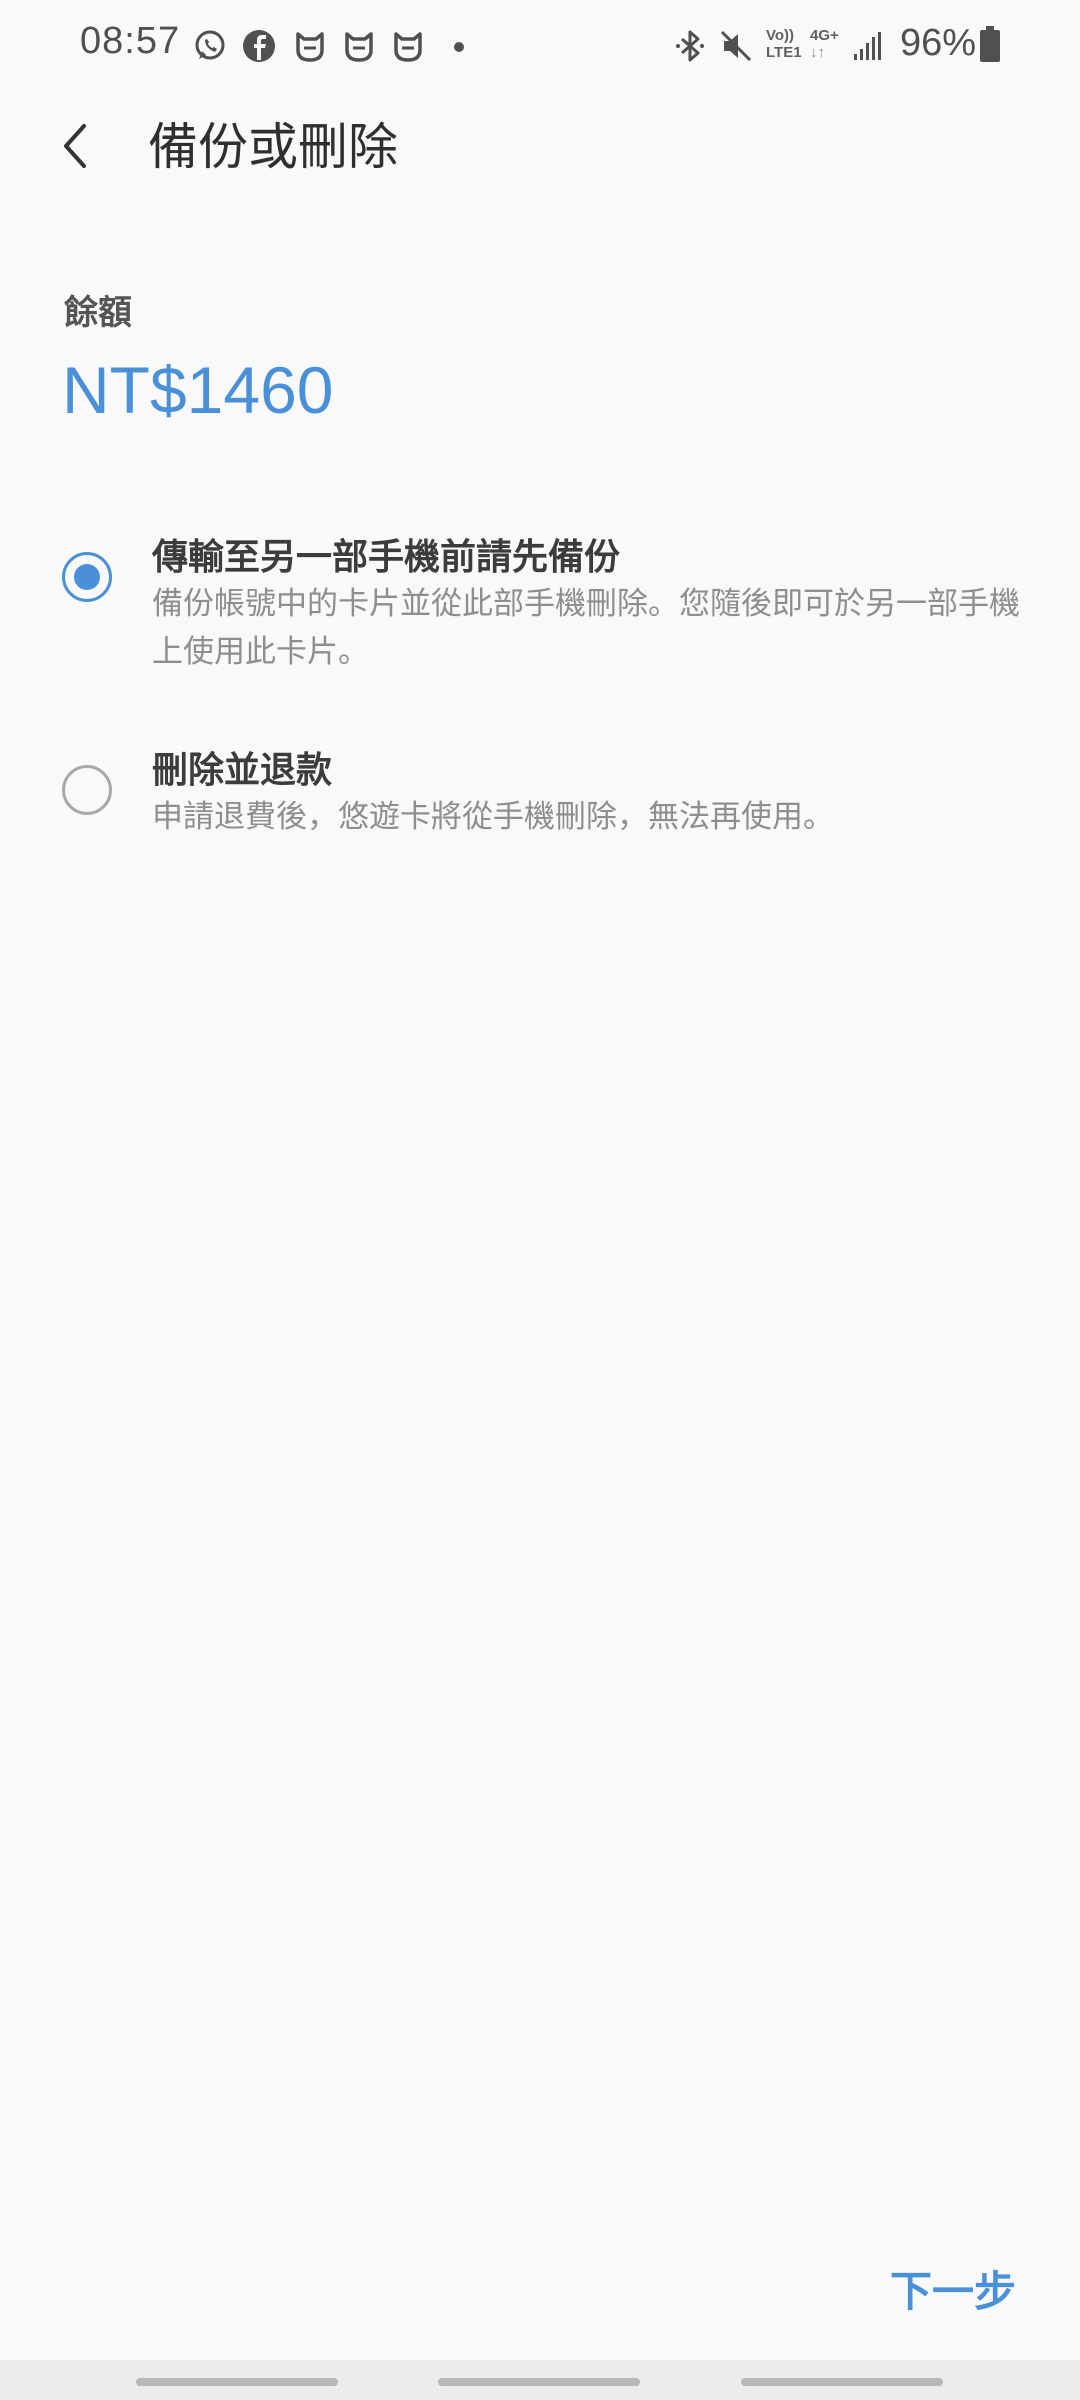 This screenshot has width=1080, height=2400. I want to click on page-title: 備份或刪除, so click(273, 147).